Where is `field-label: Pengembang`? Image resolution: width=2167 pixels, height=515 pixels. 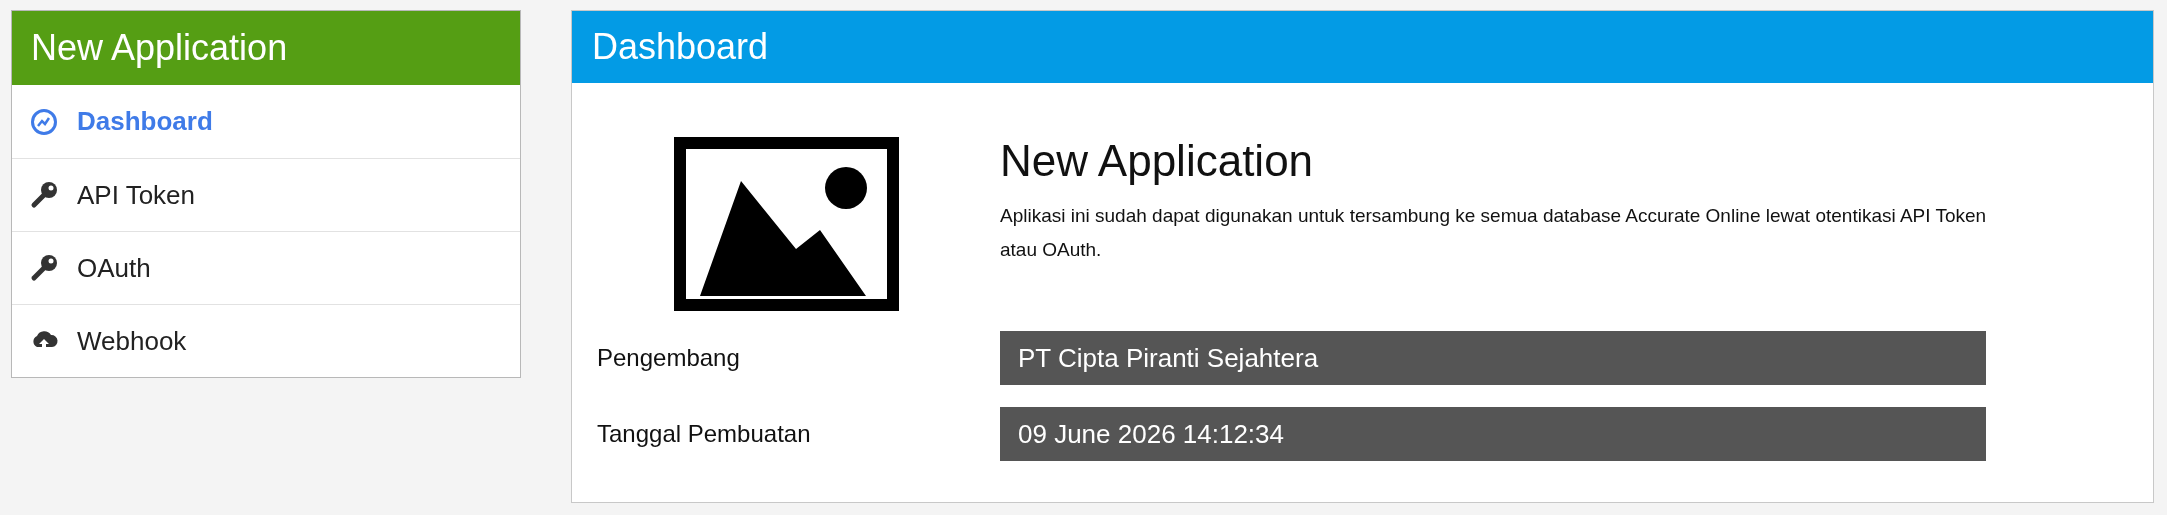
field-label: Pengembang is located at coordinates (668, 358).